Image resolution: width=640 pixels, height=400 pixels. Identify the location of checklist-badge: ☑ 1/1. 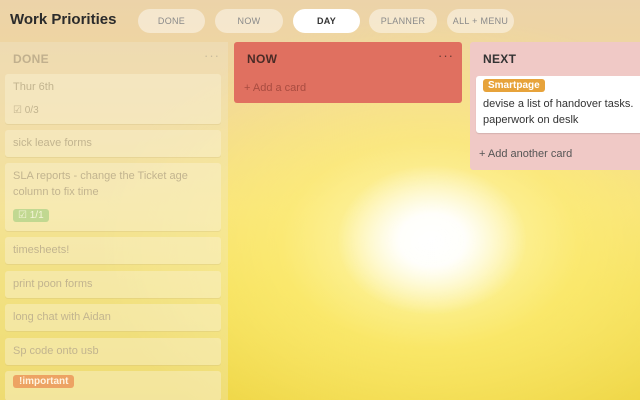
(31, 215).